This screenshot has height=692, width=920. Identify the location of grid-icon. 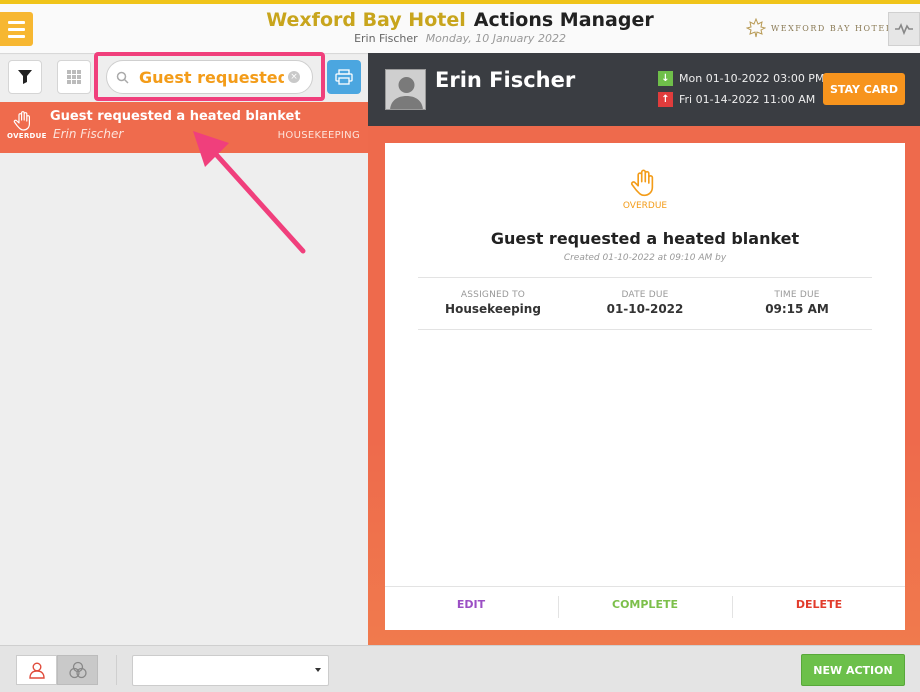
(74, 77).